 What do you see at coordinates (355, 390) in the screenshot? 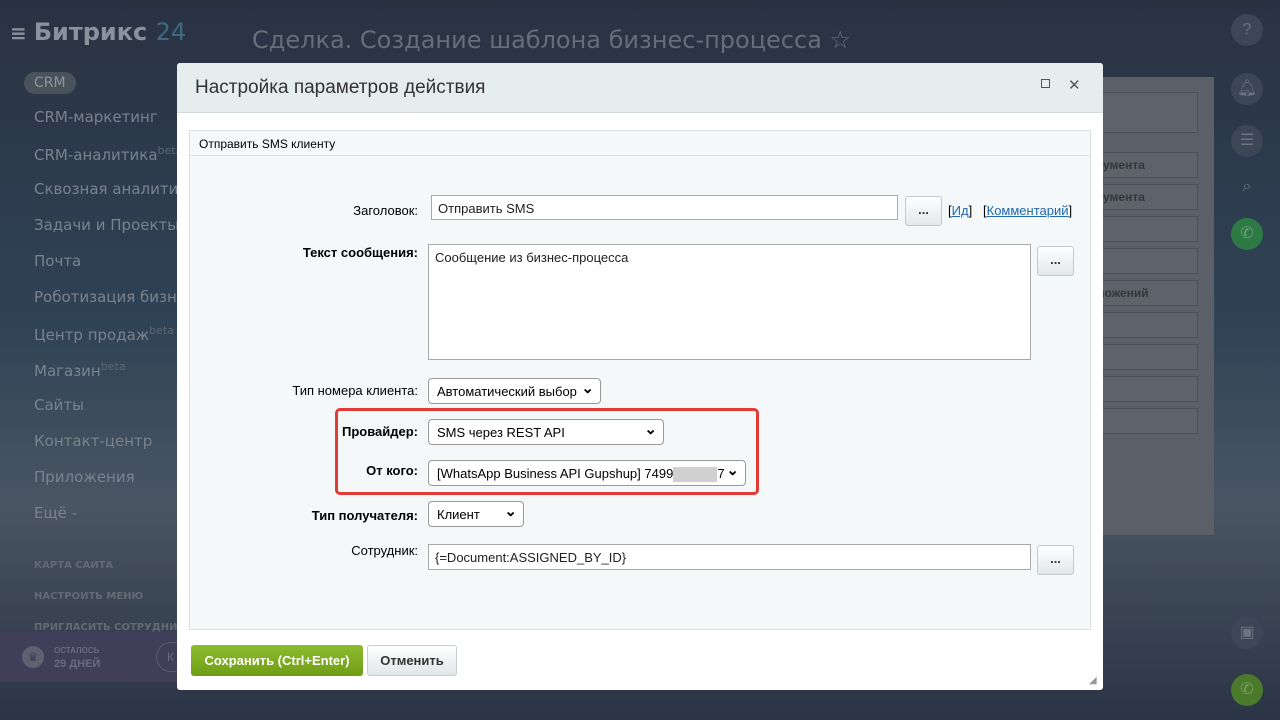
I see `number-type-label: Тип номера клиента:` at bounding box center [355, 390].